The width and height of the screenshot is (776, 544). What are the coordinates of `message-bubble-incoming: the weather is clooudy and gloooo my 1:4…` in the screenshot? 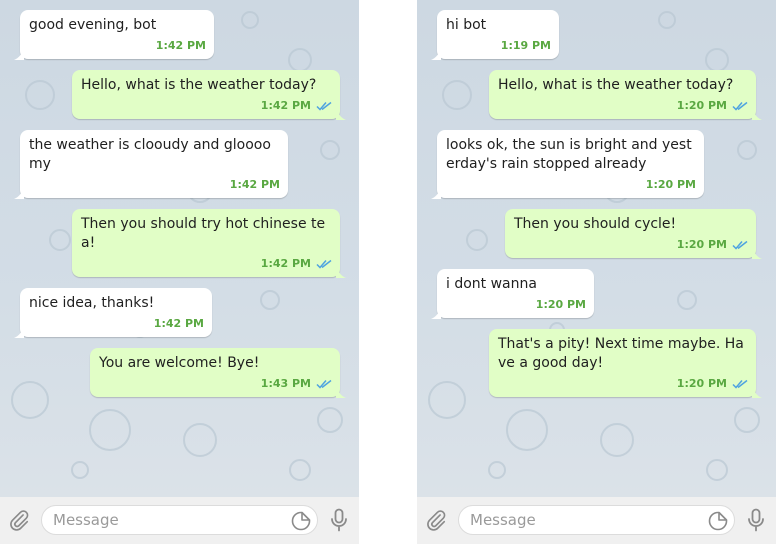 It's located at (151, 164).